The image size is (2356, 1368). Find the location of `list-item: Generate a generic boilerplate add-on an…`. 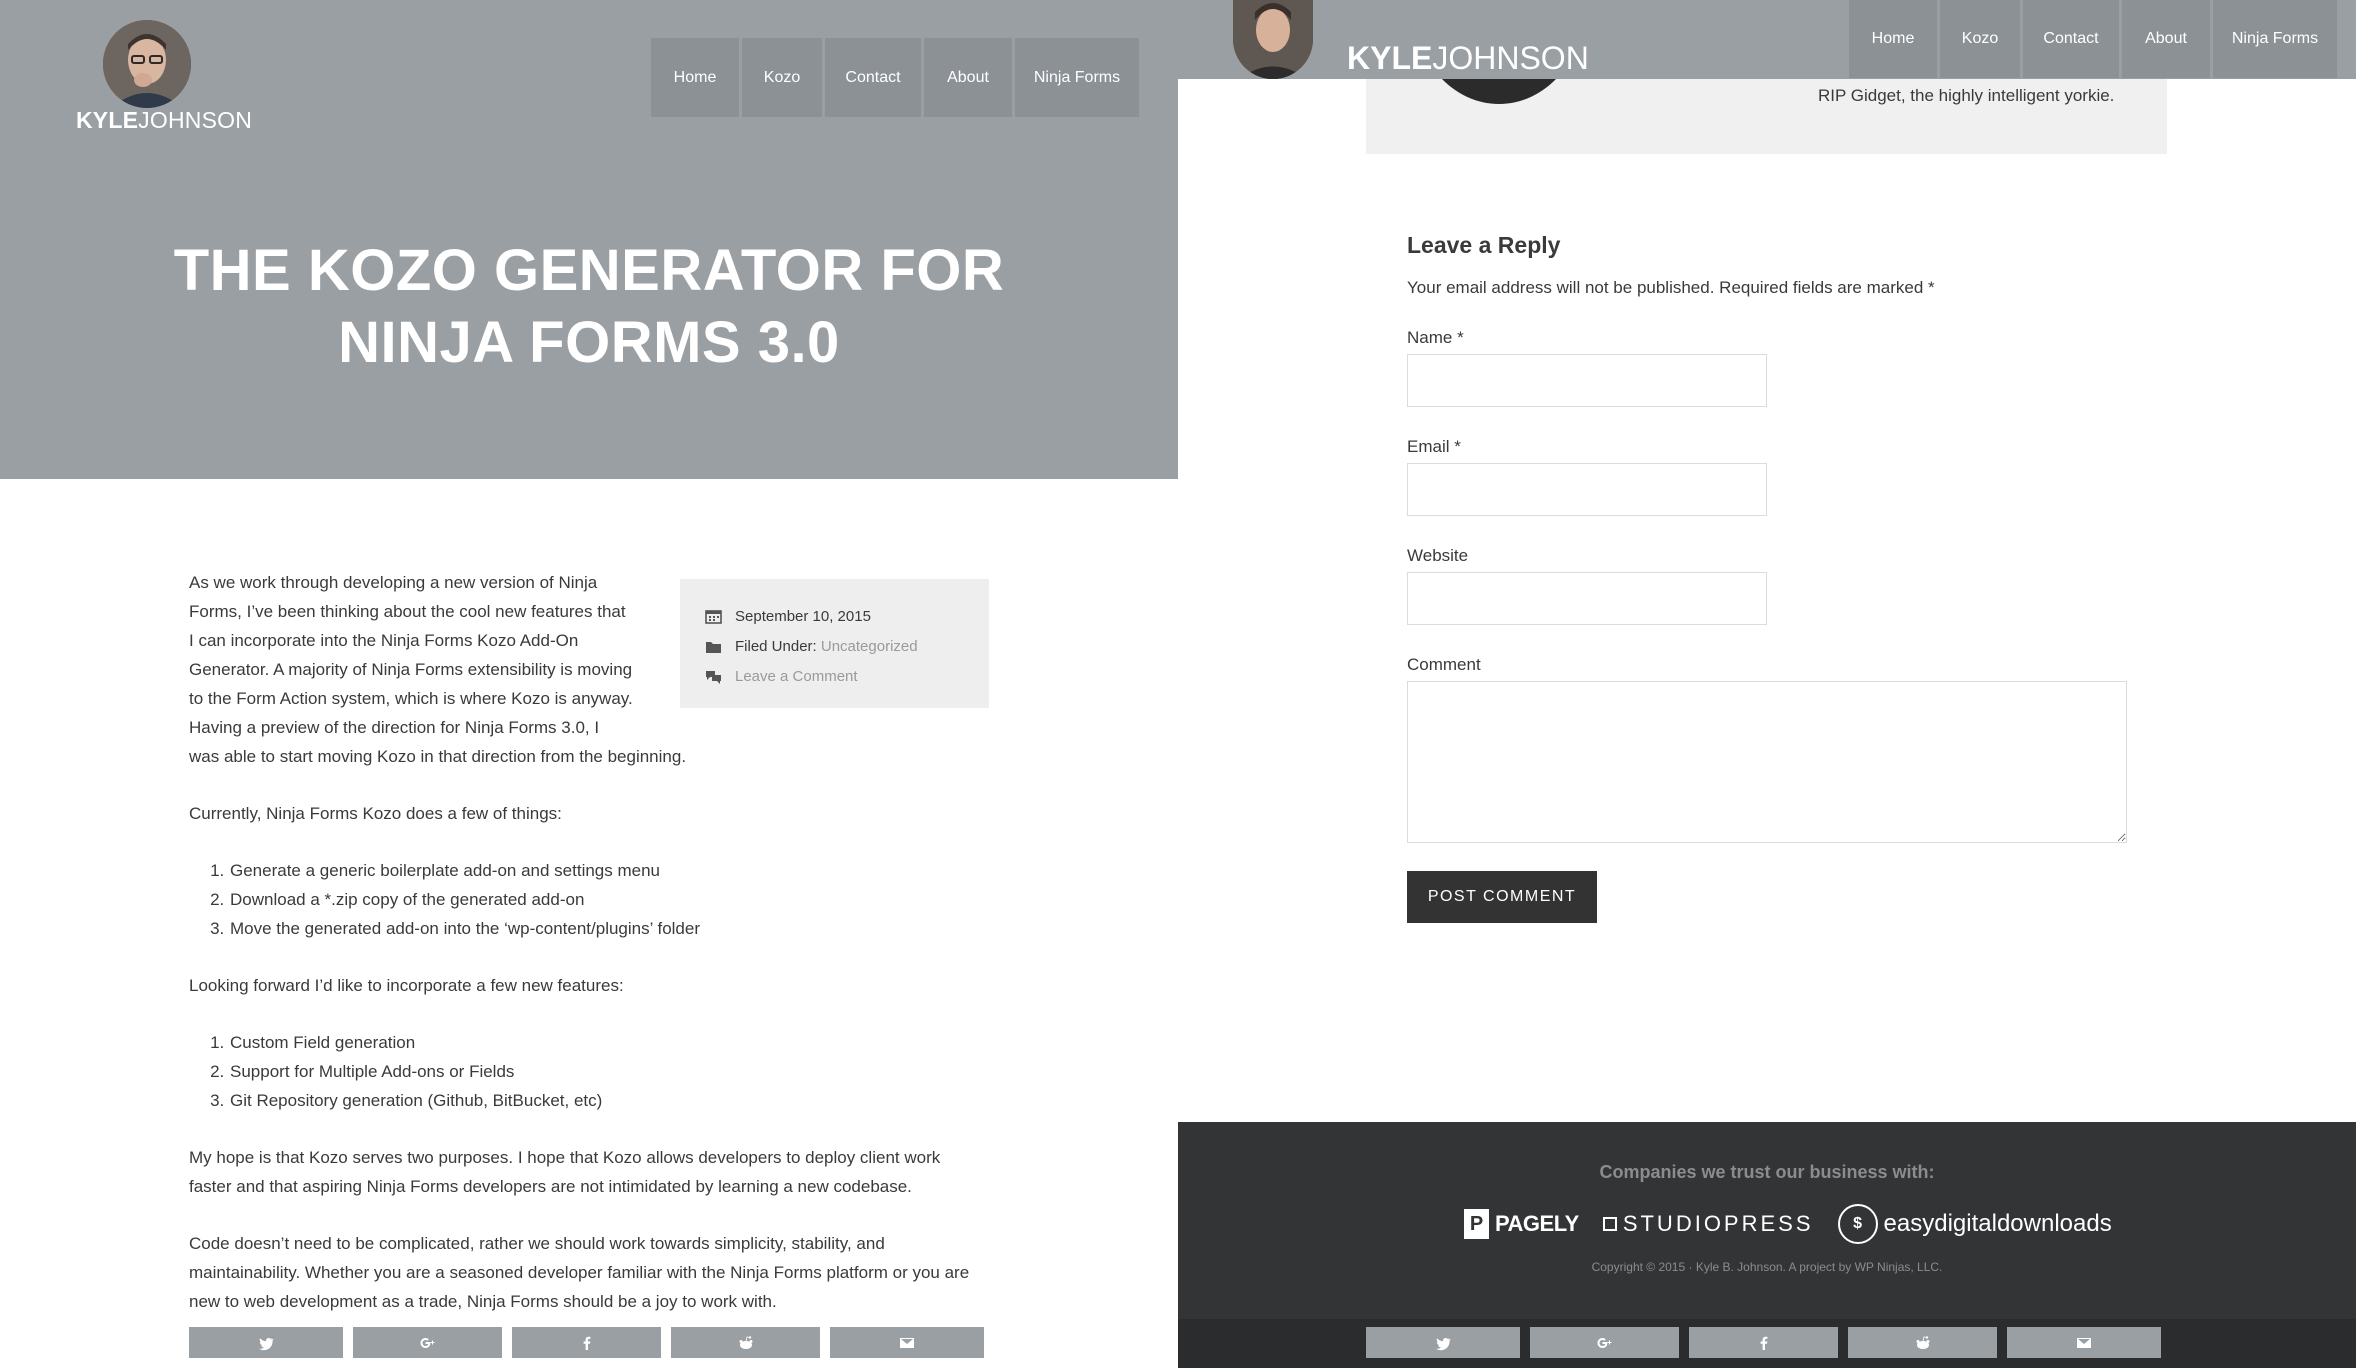

list-item: Generate a generic boilerplate add-on an… is located at coordinates (607, 870).